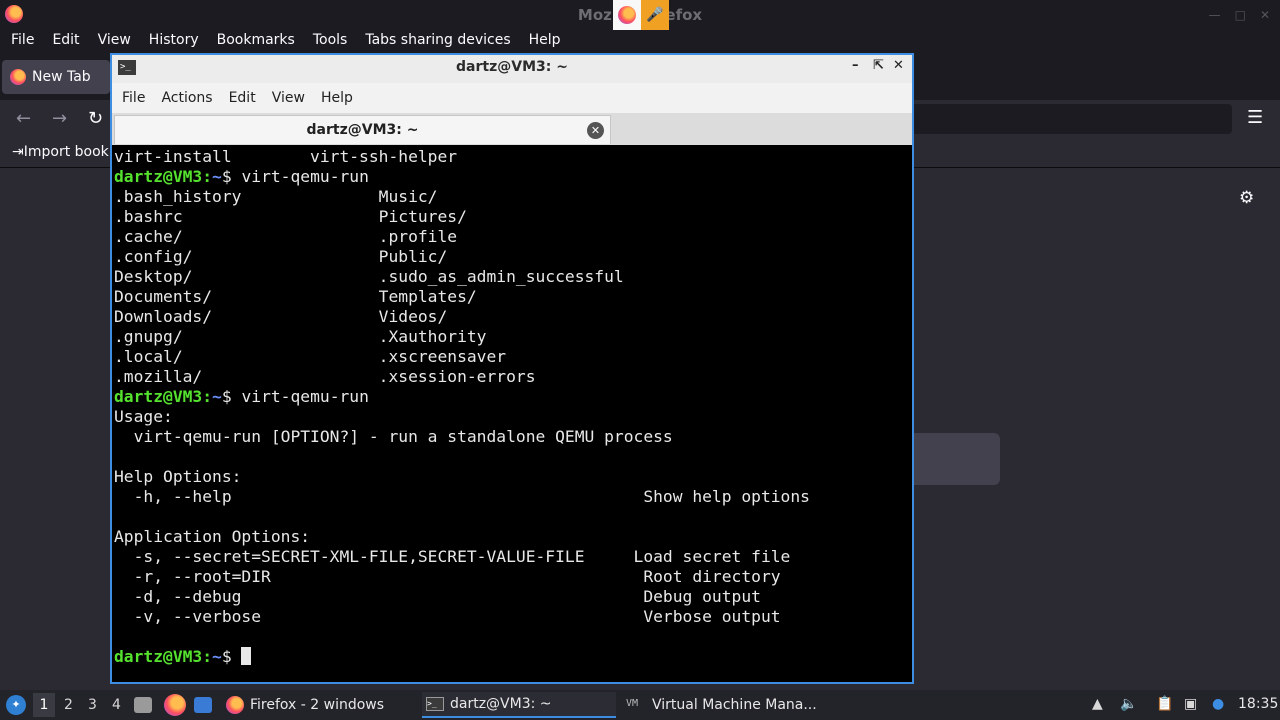  I want to click on terminal-line-text: .config/ Public/, so click(281, 256).